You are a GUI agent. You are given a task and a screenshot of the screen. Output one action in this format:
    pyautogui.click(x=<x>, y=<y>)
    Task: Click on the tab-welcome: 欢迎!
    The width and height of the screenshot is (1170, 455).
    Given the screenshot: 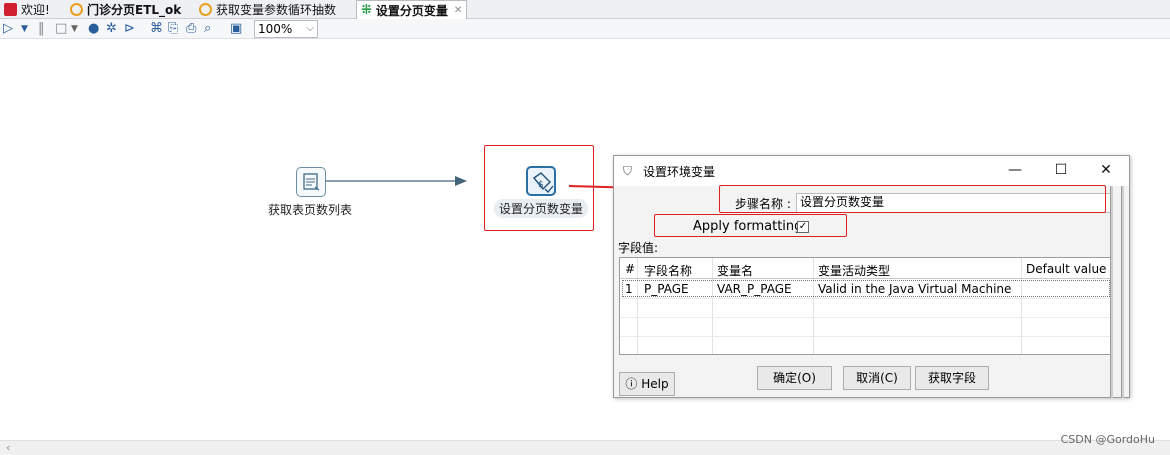 What is the action you would take?
    pyautogui.click(x=27, y=9)
    